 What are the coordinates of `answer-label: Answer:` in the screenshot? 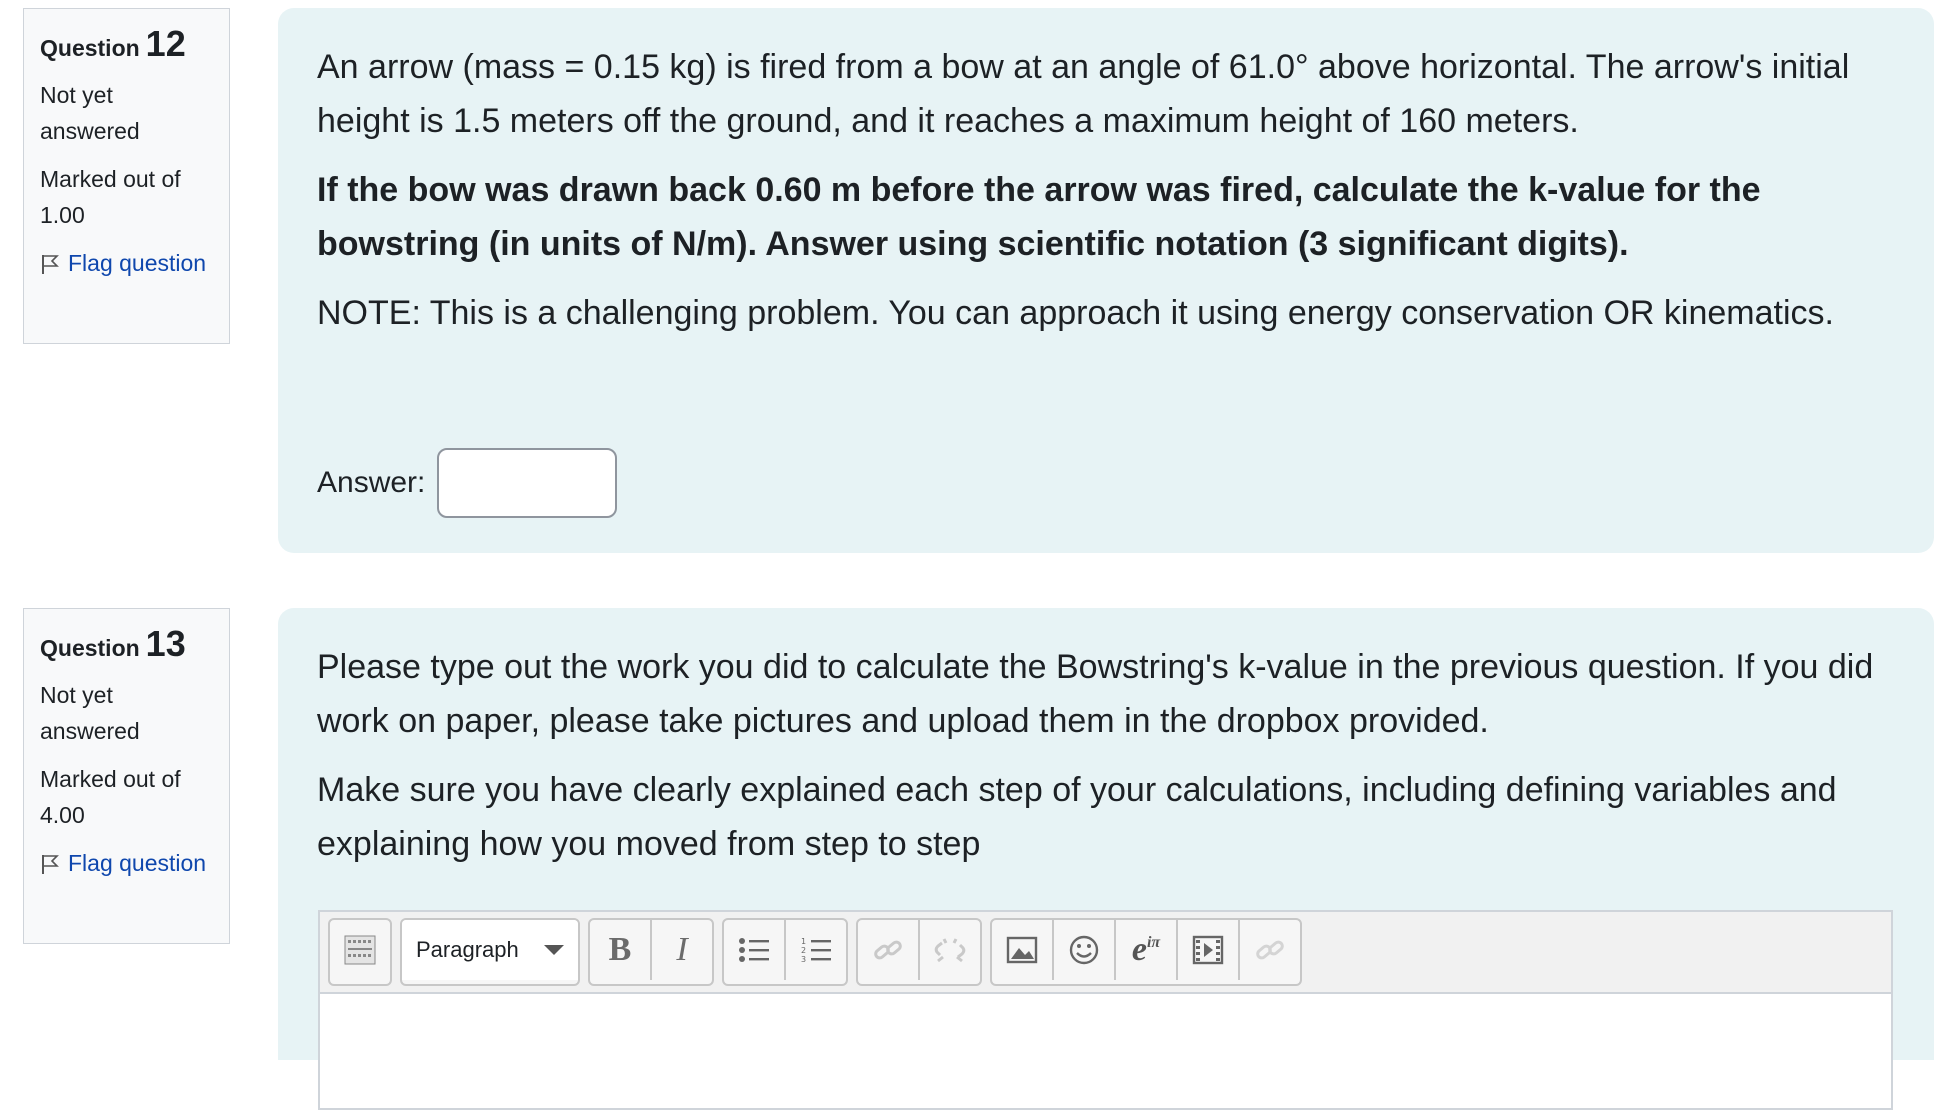 It's located at (371, 482).